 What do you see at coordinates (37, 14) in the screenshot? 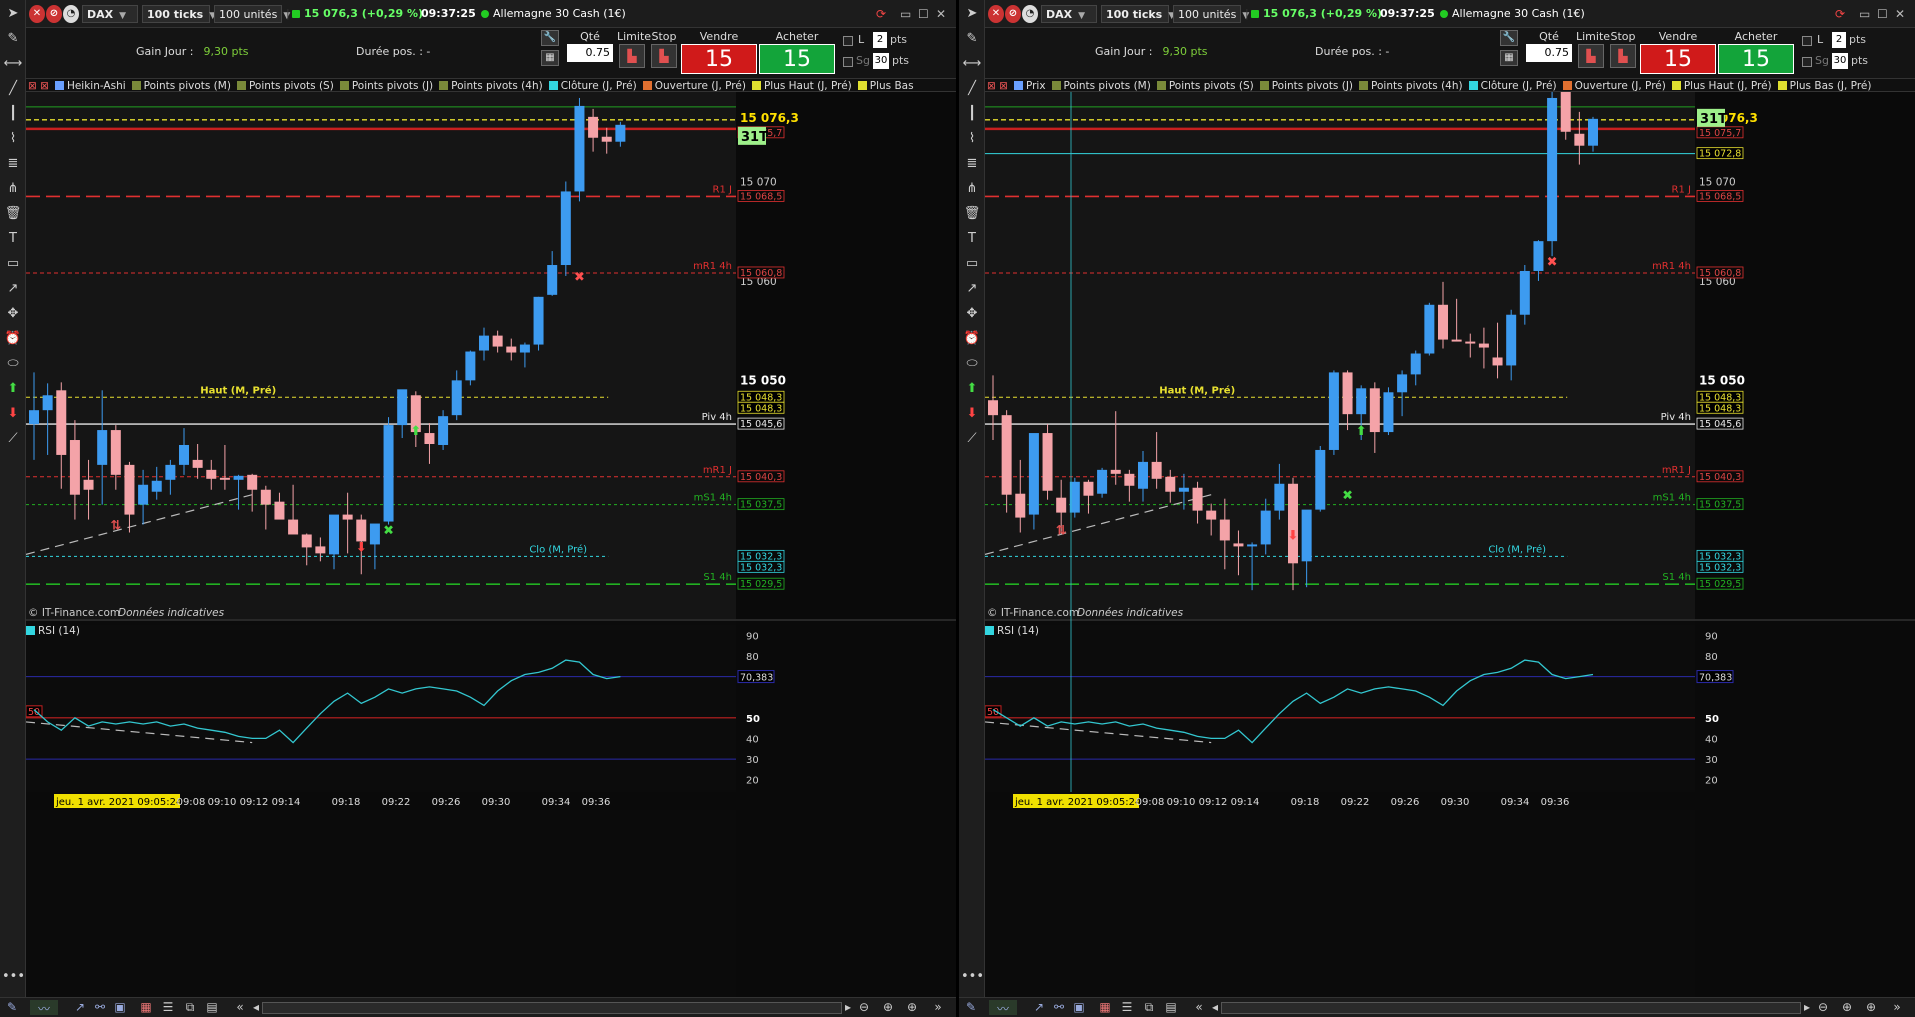
I see `close-position-icon: ✕` at bounding box center [37, 14].